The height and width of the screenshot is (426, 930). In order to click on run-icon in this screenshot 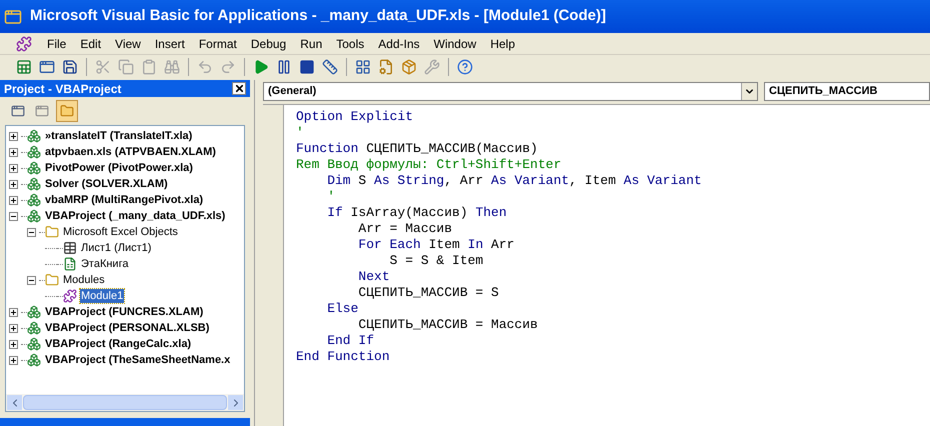, I will do `click(261, 67)`.